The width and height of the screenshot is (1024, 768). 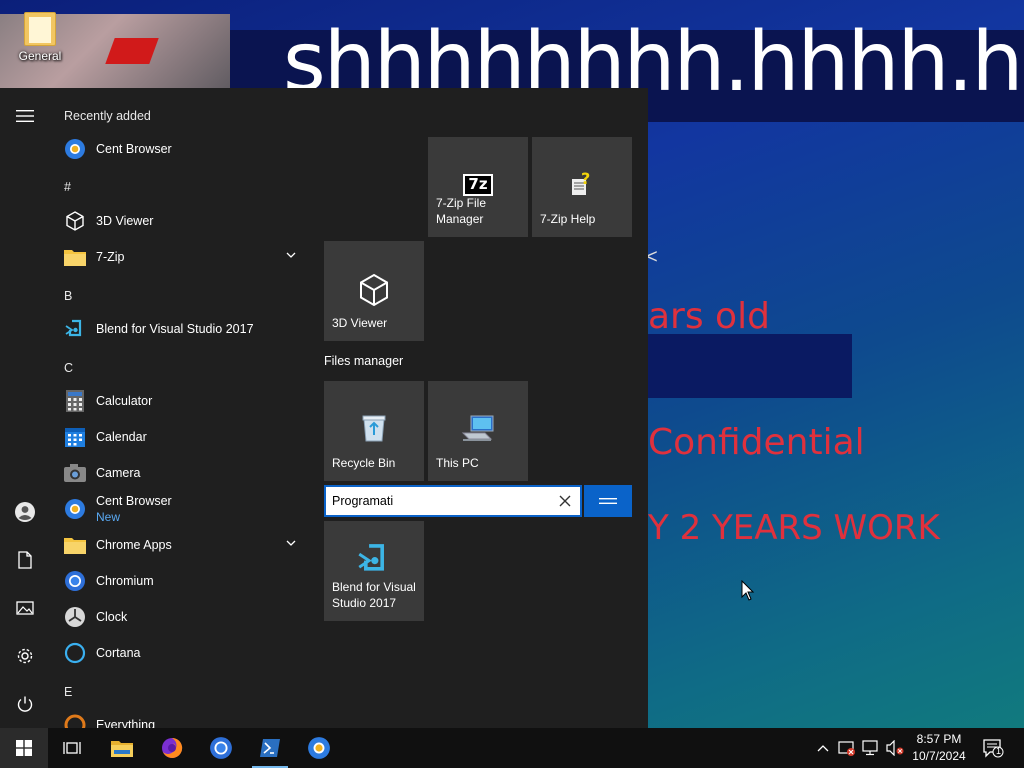 What do you see at coordinates (118, 653) in the screenshot?
I see `app-label: Cortana` at bounding box center [118, 653].